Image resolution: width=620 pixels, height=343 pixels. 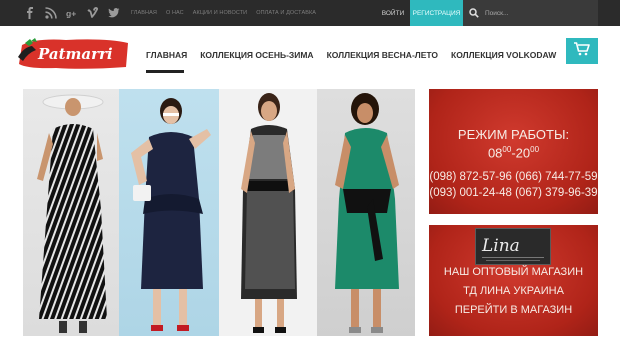 I want to click on logo-text: Patmarri, so click(x=75, y=54).